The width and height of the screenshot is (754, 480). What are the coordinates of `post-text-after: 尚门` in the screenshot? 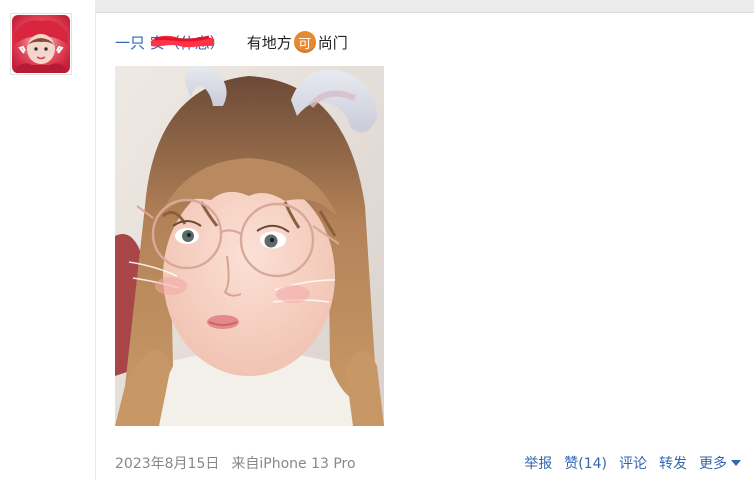 It's located at (332, 42).